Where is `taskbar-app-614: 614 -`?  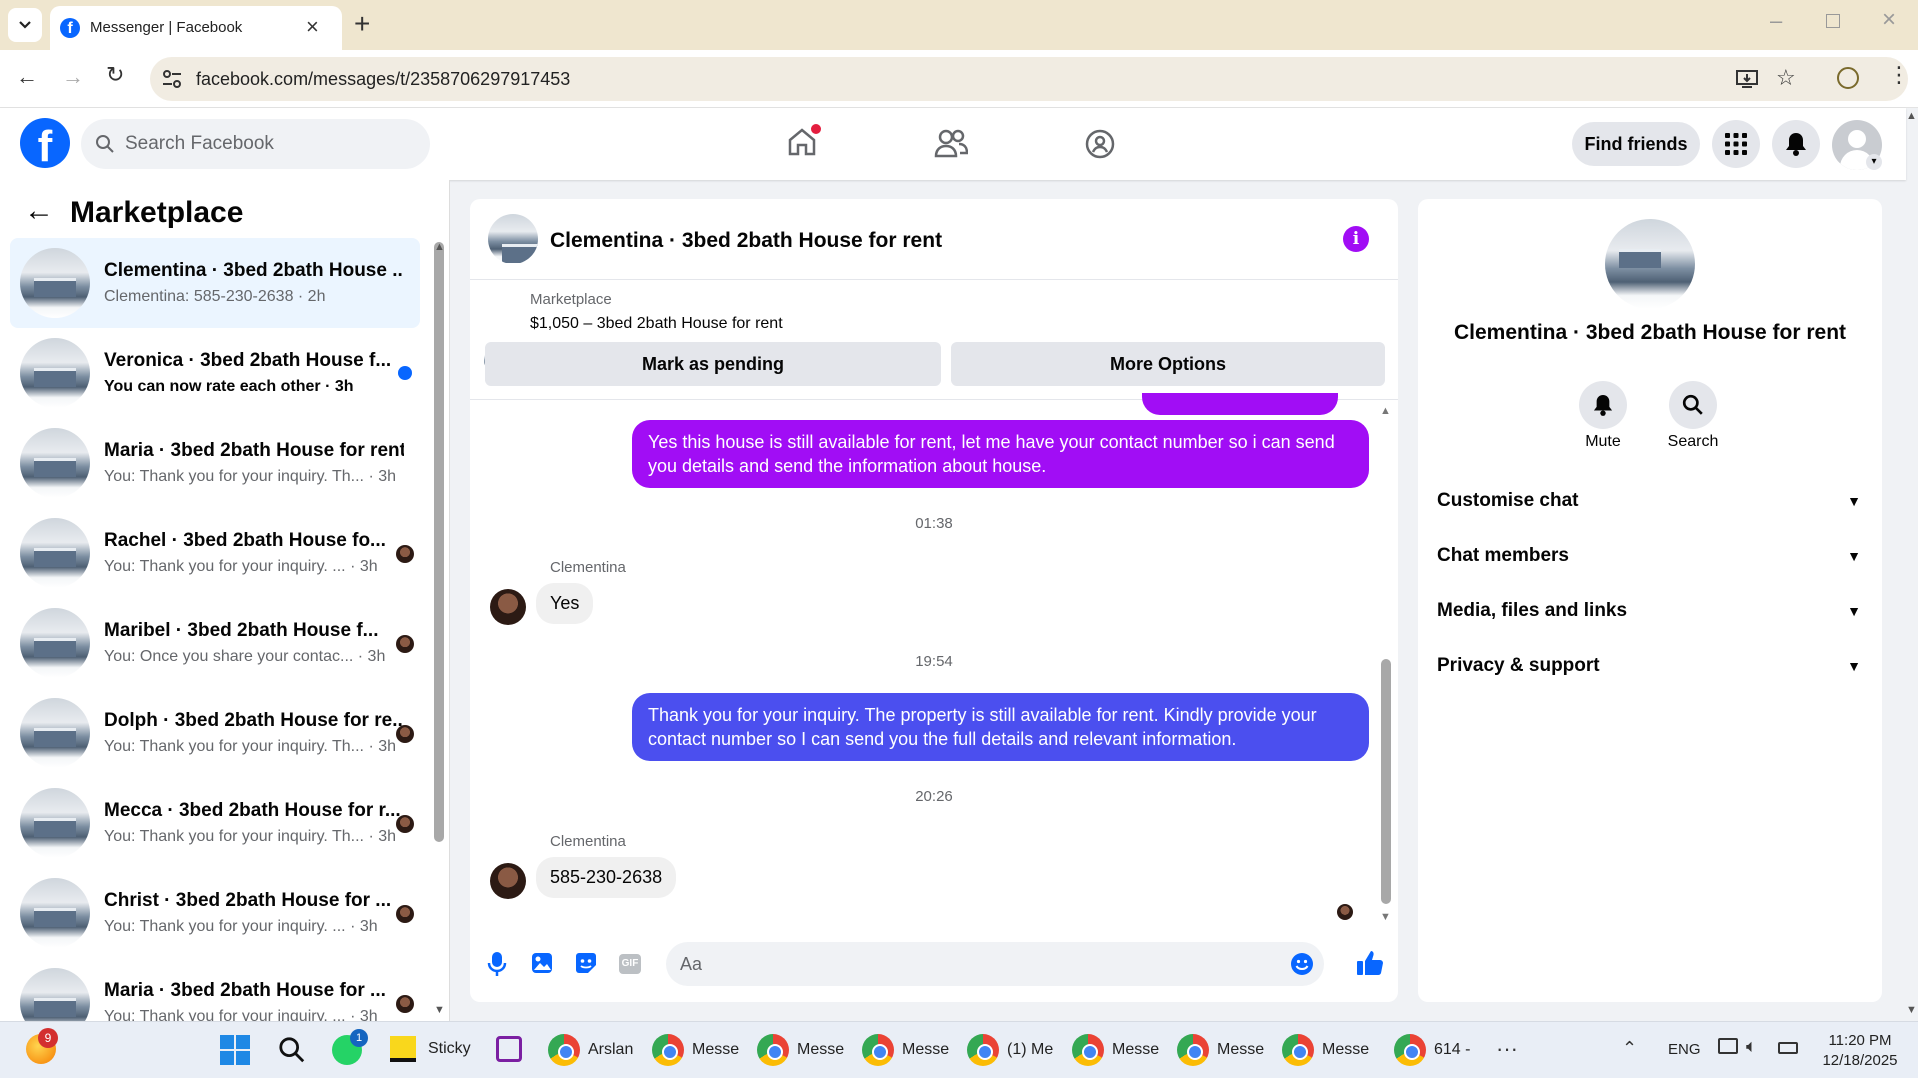
taskbar-app-614: 614 - is located at coordinates (1432, 1050).